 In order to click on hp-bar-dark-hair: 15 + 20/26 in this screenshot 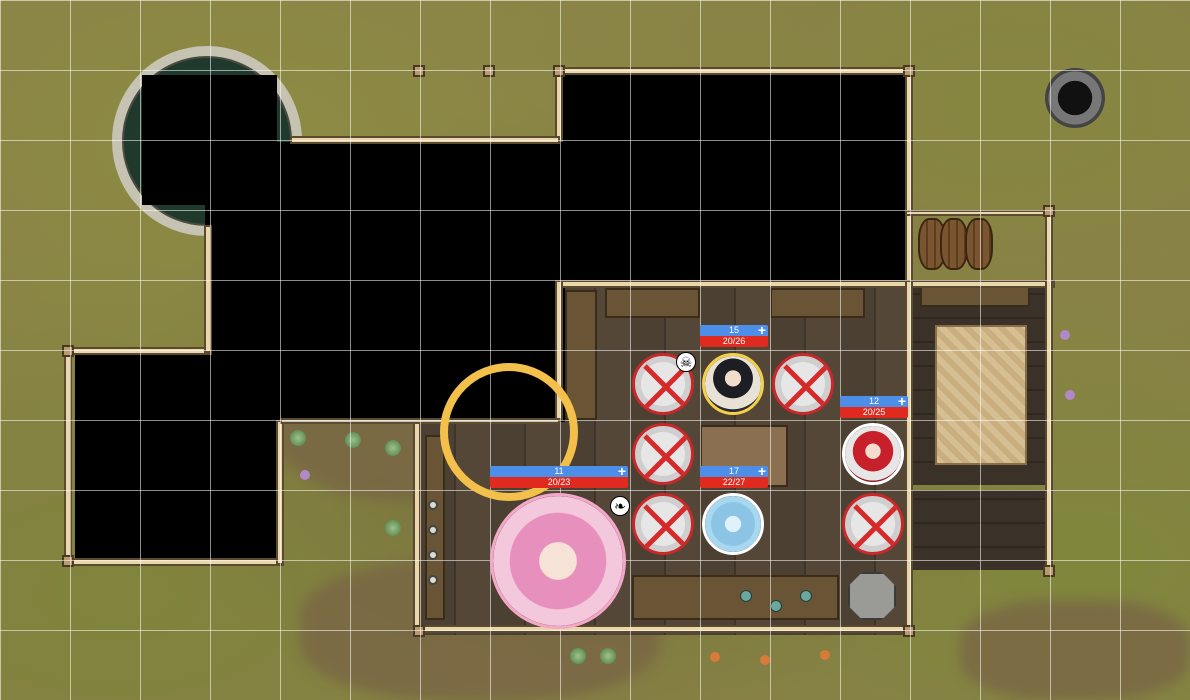, I will do `click(734, 335)`.